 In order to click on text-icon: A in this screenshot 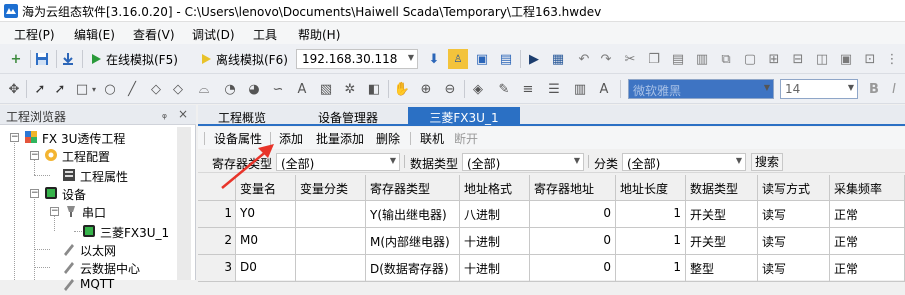, I will do `click(302, 89)`.